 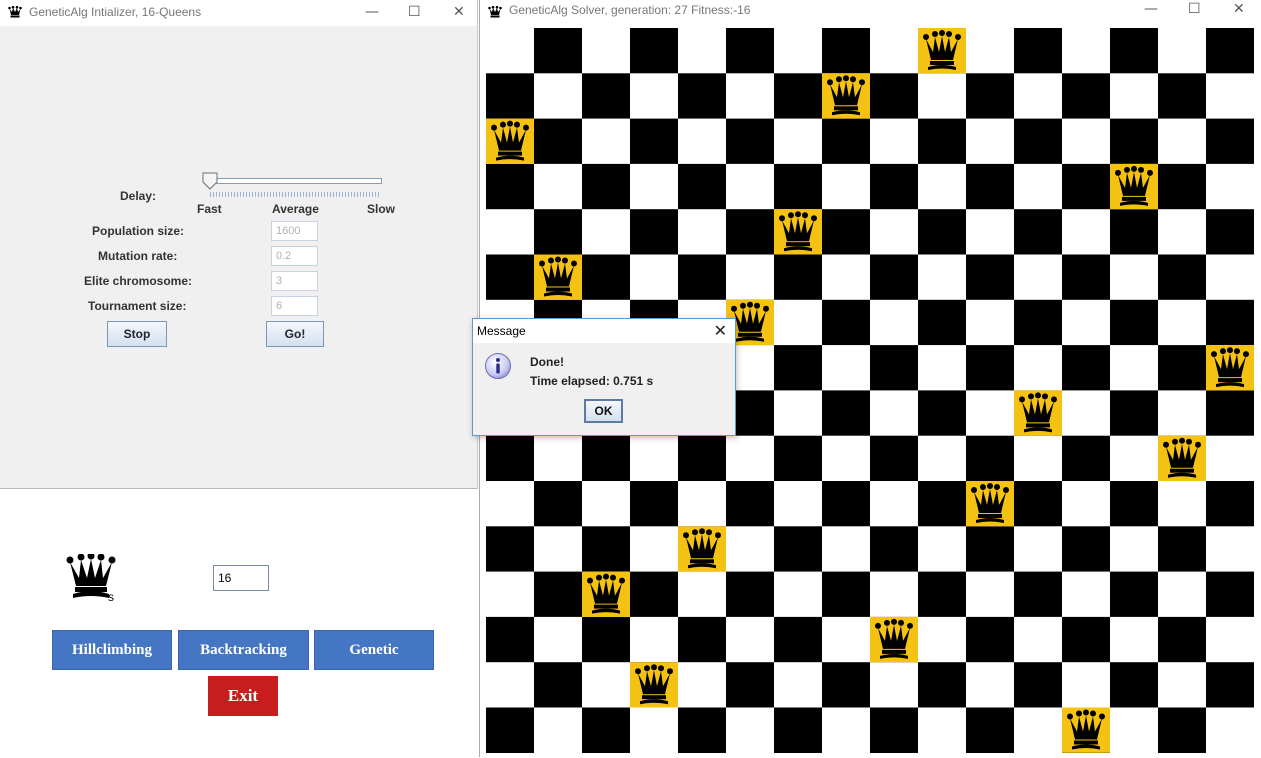 I want to click on queen-count-input: 16, so click(x=241, y=578).